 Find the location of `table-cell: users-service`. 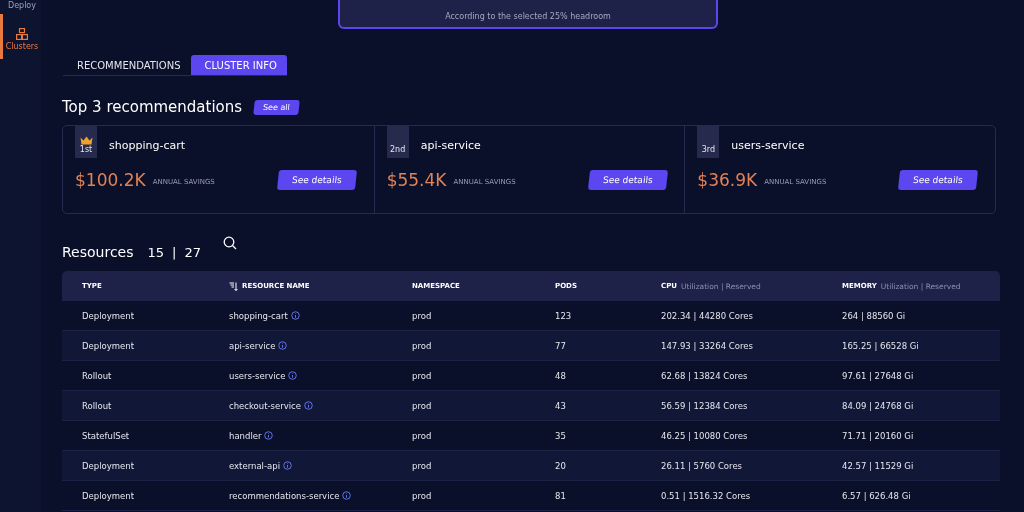

table-cell: users-service is located at coordinates (257, 375).